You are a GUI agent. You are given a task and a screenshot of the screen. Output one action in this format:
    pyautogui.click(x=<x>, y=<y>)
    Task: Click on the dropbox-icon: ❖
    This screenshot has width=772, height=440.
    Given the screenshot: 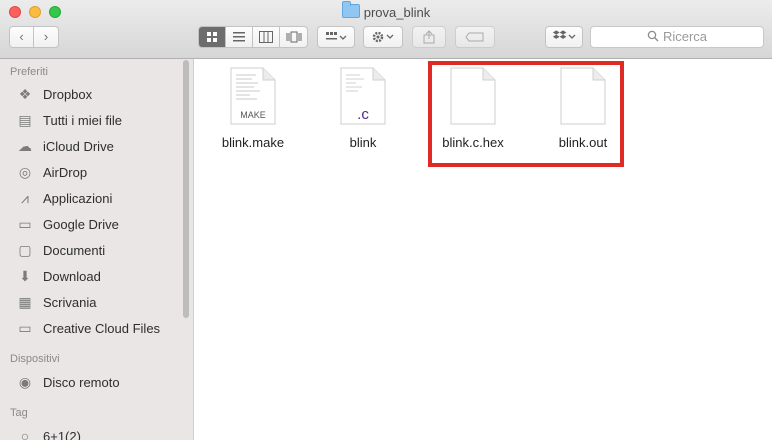 What is the action you would take?
    pyautogui.click(x=25, y=94)
    